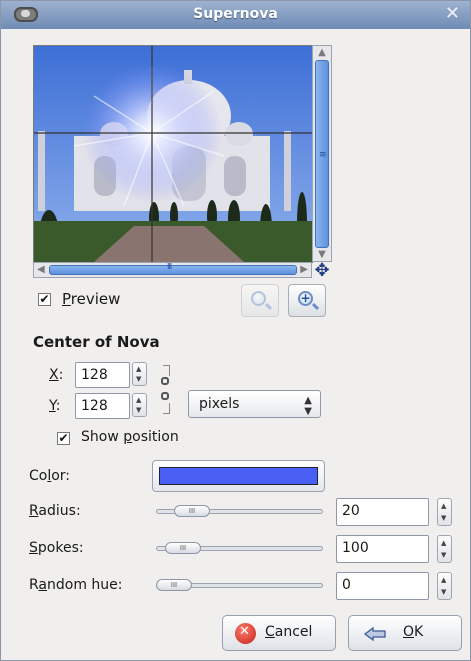 Image resolution: width=471 pixels, height=661 pixels. I want to click on title-bar: Supernova ✕, so click(235, 15).